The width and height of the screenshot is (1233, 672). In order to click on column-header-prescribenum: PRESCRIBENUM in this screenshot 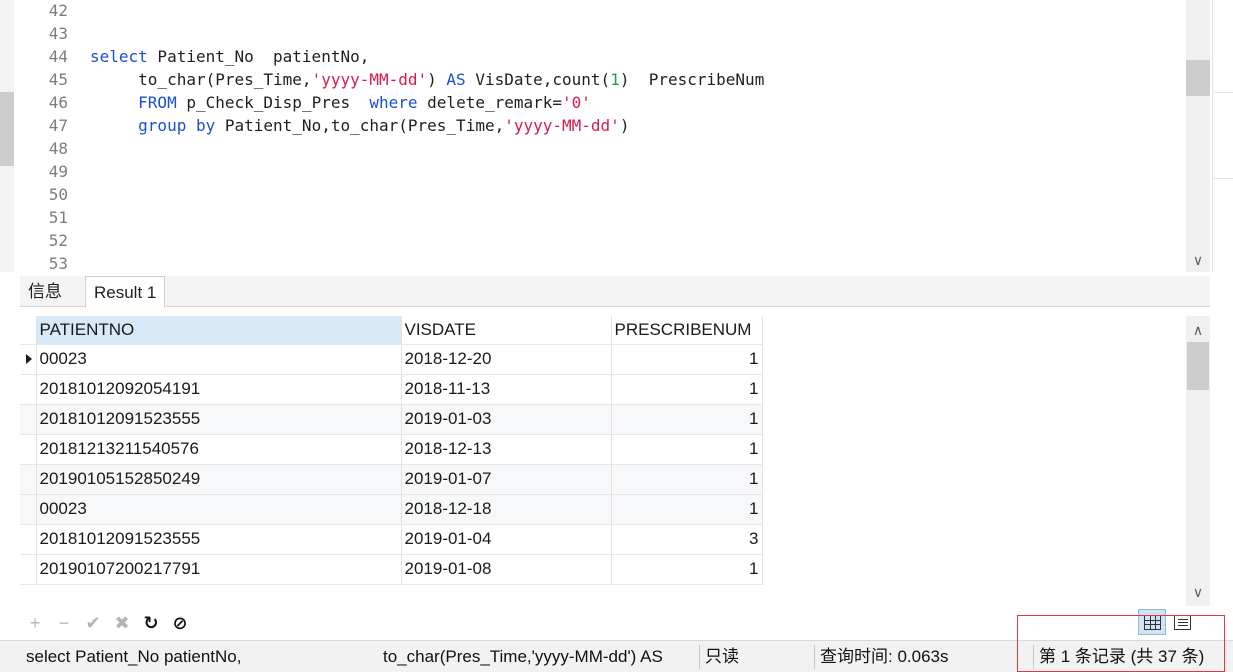, I will do `click(687, 330)`.